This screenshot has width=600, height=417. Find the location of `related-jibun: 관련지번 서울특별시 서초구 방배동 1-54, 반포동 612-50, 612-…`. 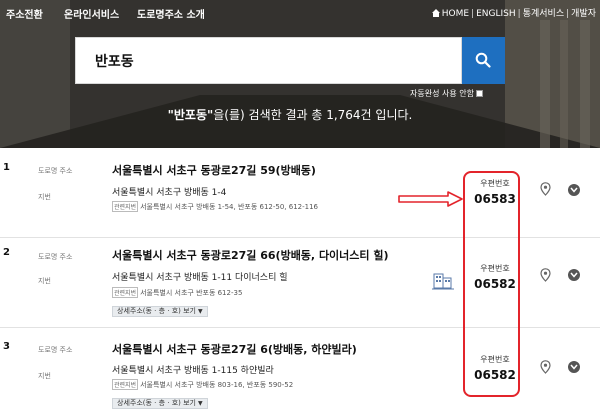

related-jibun: 관련지번 서울특별시 서초구 방배동 1-54, 반포동 612-50, 612-… is located at coordinates (215, 206).